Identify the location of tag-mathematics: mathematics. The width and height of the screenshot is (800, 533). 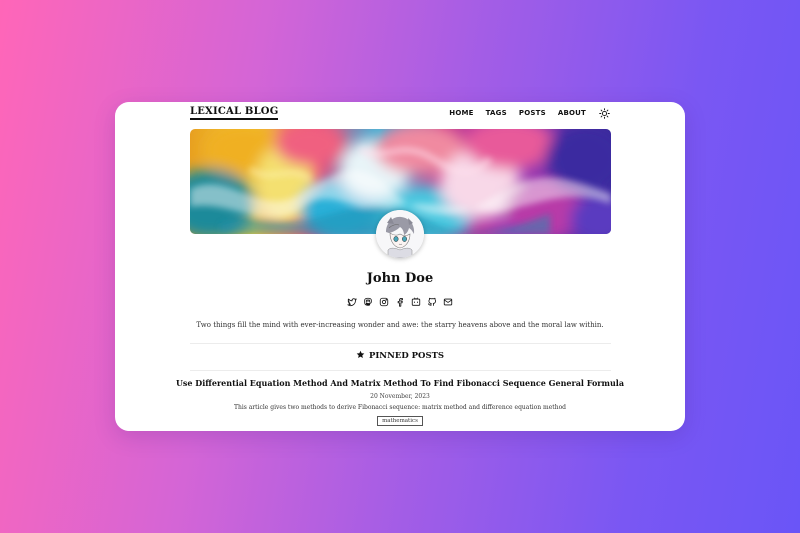
(400, 421).